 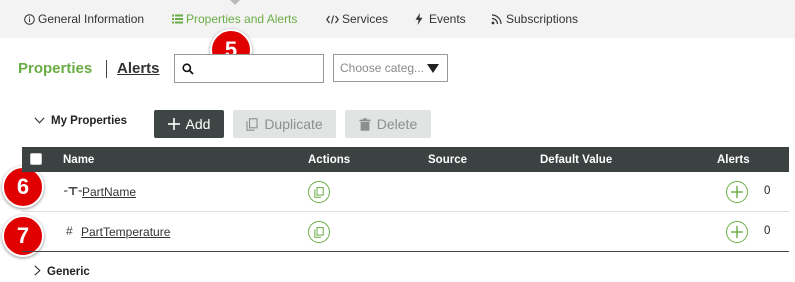 What do you see at coordinates (89, 121) in the screenshot?
I see `group-label: My Properties` at bounding box center [89, 121].